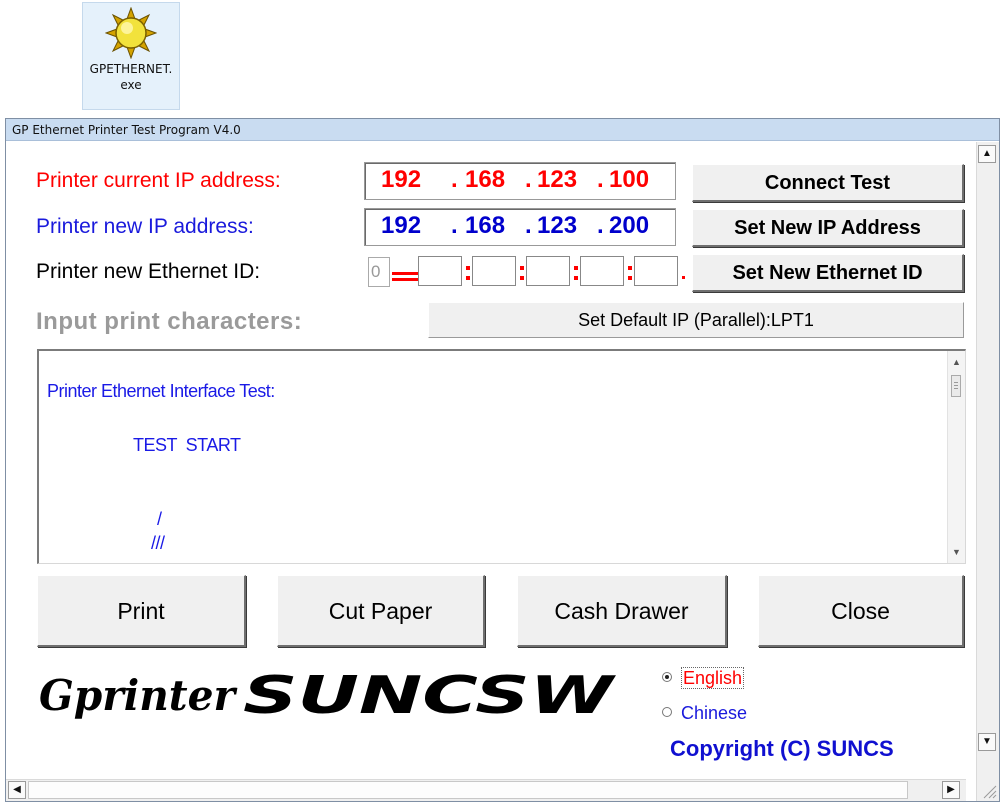 The width and height of the screenshot is (1000, 802). I want to click on desktop-icon-gpethernet: GPETHERNET.exe, so click(131, 56).